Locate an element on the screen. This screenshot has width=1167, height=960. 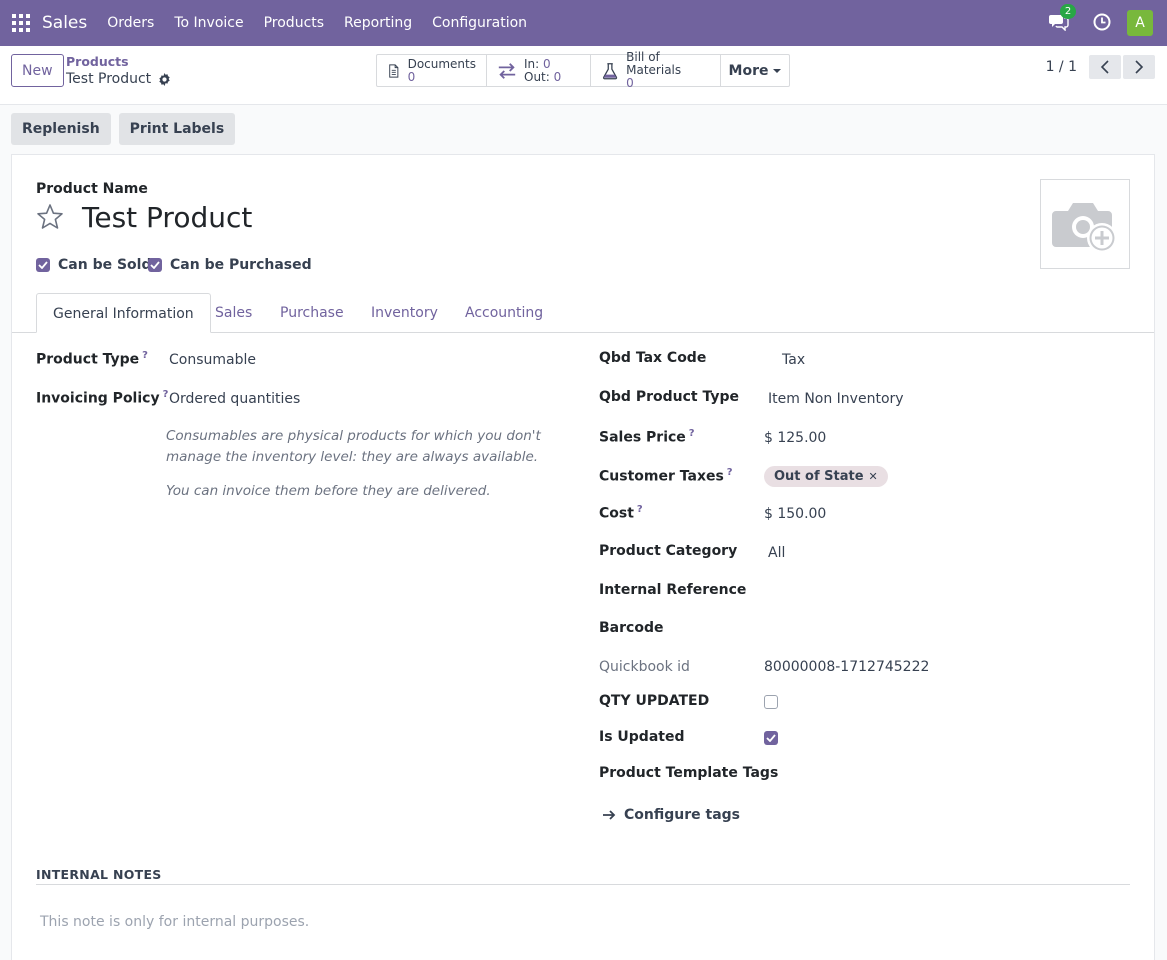
chat-icon: 2 is located at coordinates (1062, 18).